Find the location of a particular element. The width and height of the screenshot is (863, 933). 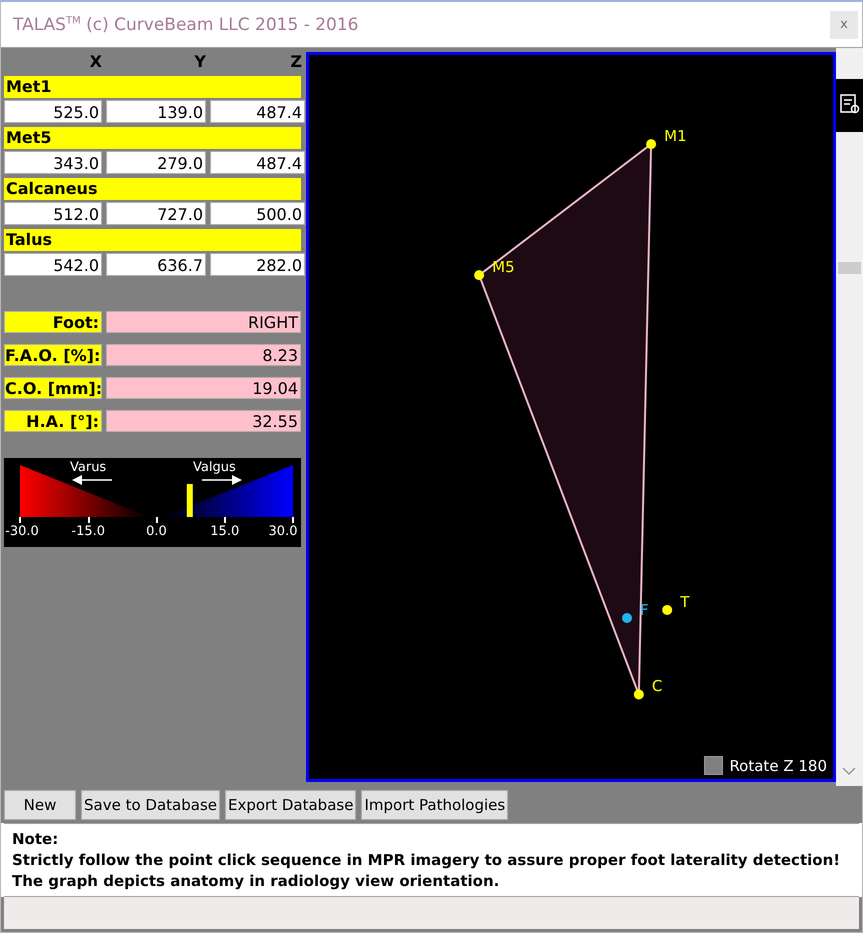

coordinate-field: 139.0 is located at coordinates (156, 111).